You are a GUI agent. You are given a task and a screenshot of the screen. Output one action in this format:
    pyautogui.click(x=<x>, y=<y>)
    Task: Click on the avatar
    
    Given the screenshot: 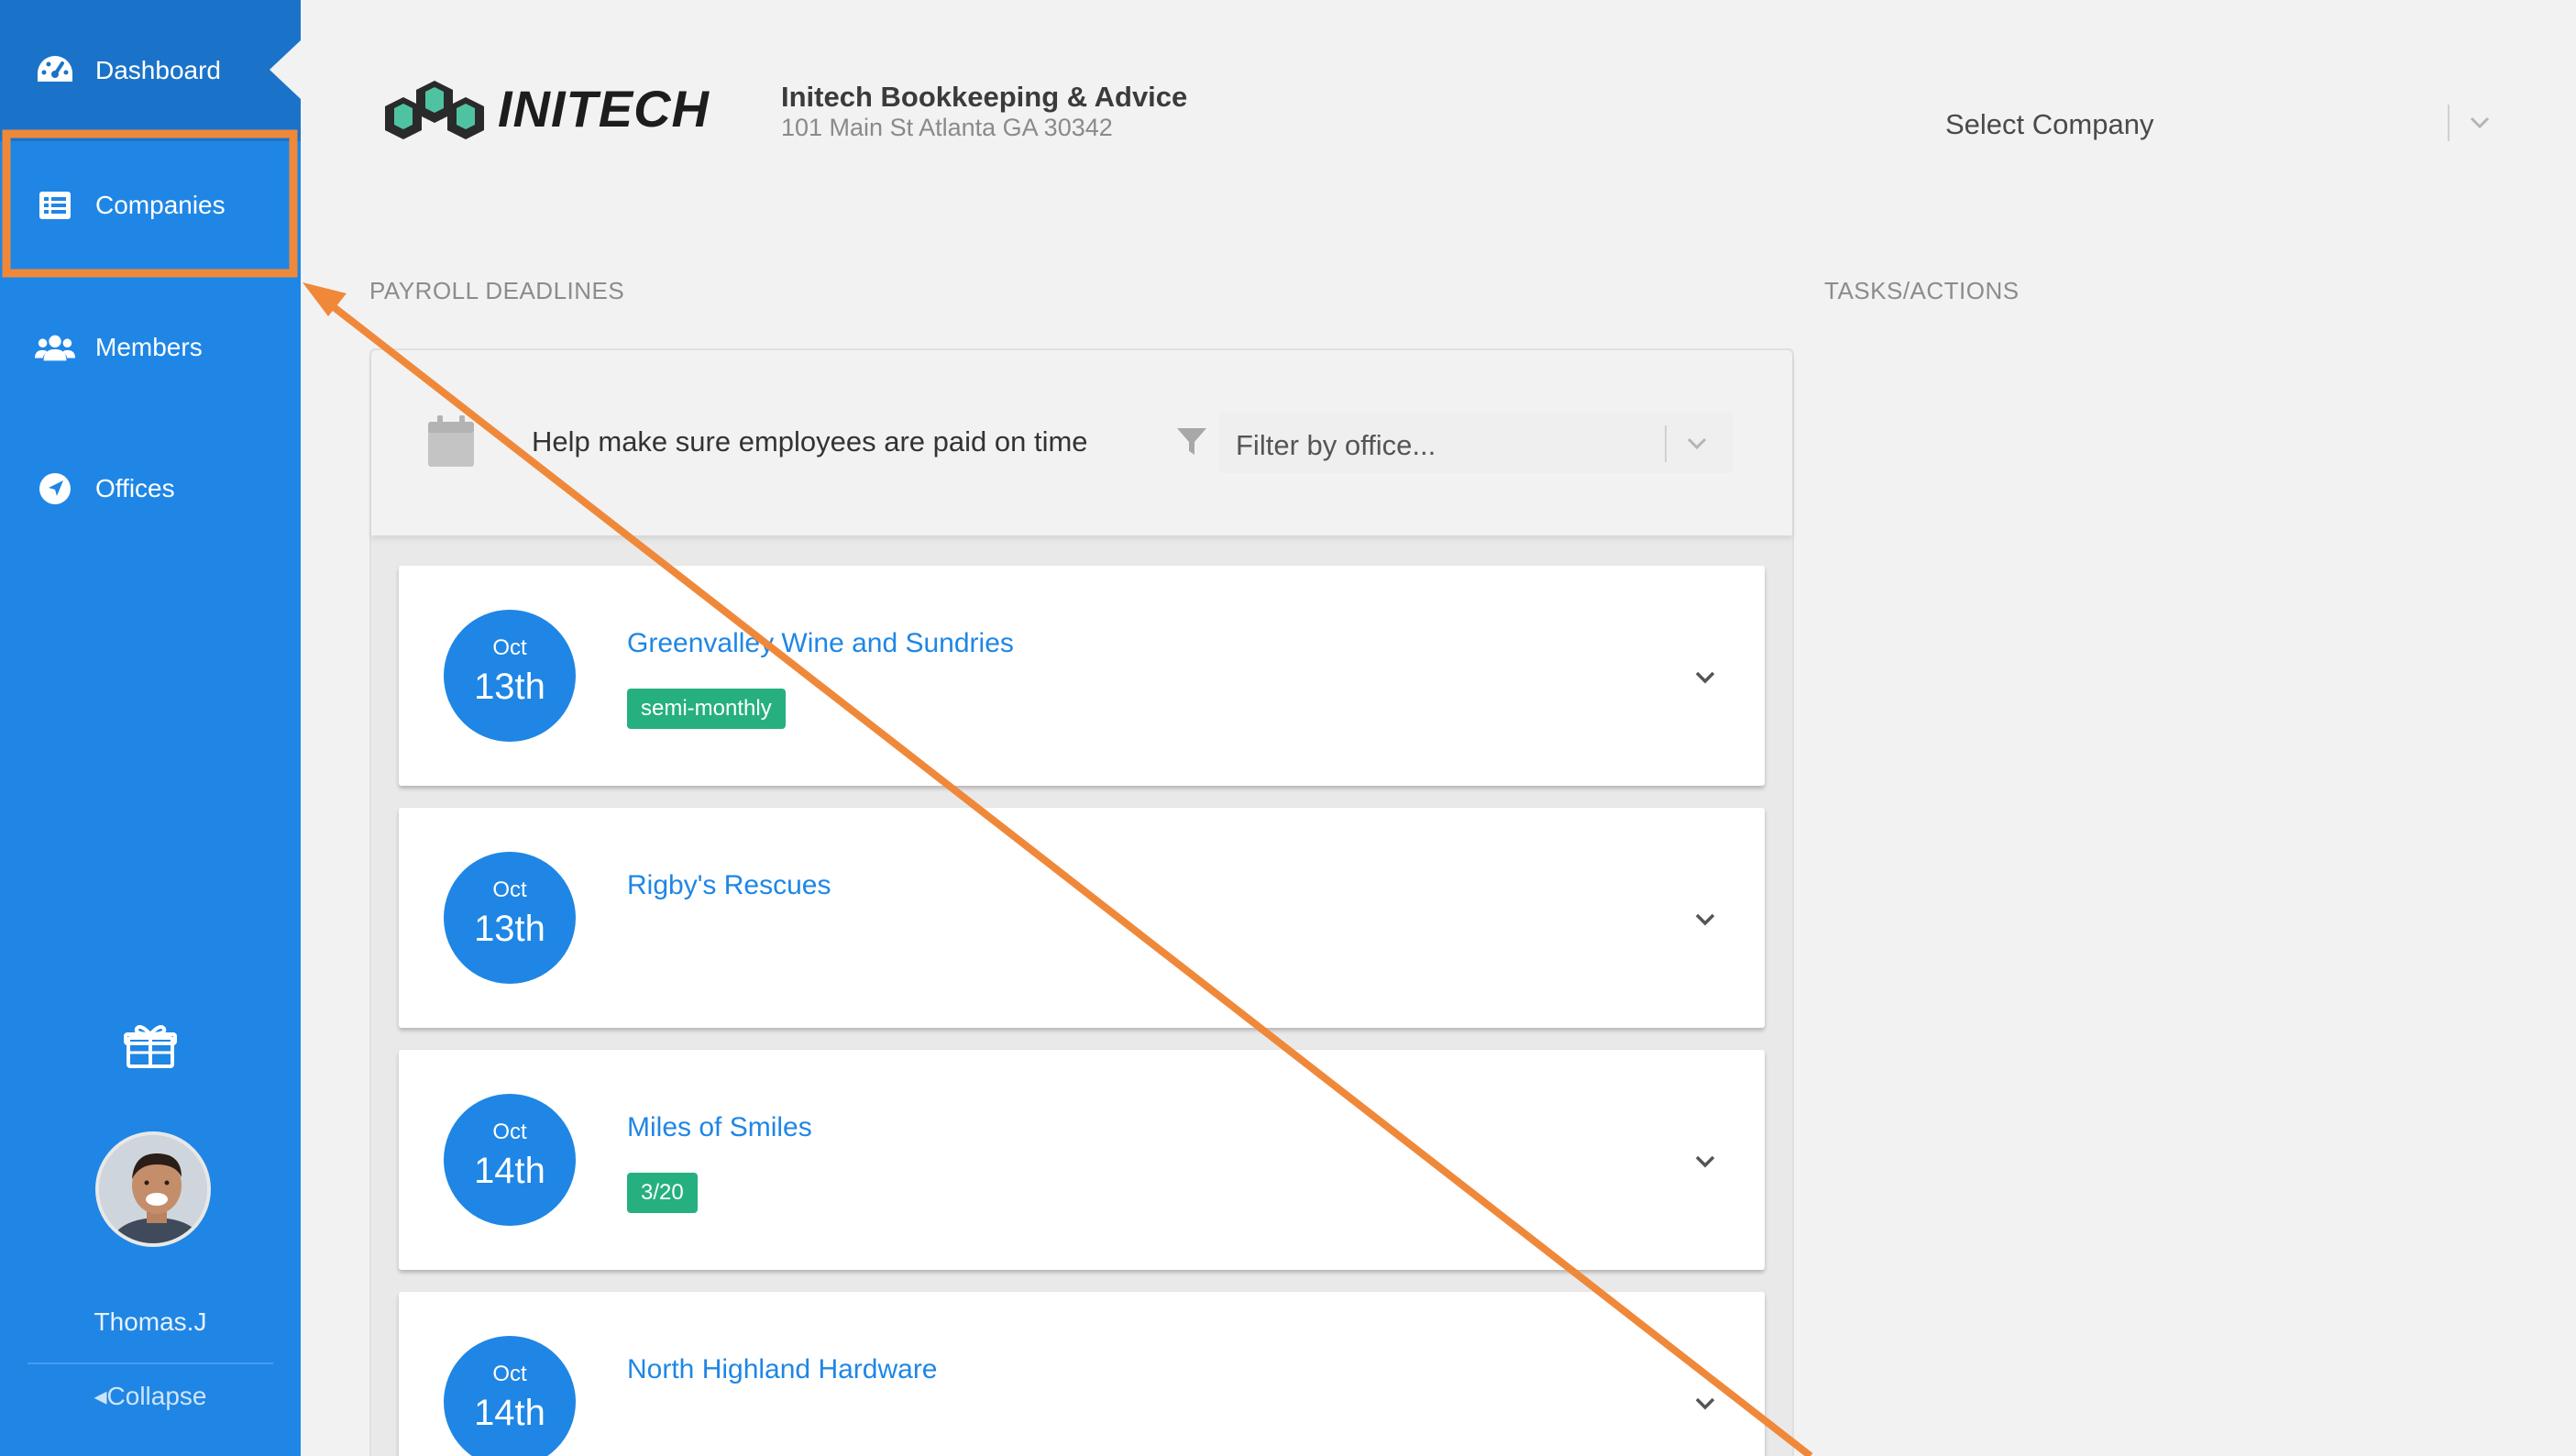 What is the action you would take?
    pyautogui.click(x=153, y=1189)
    